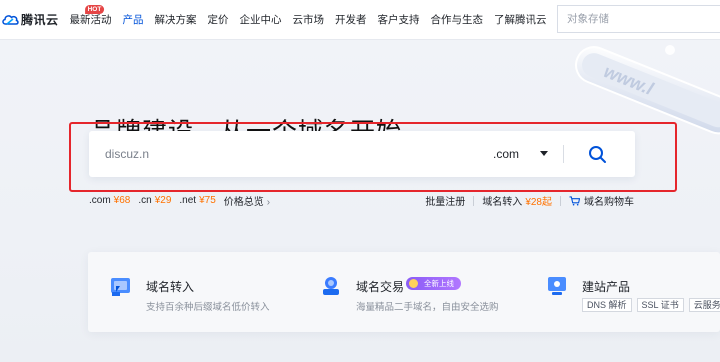 The width and height of the screenshot is (720, 362). I want to click on cart-icon, so click(575, 201).